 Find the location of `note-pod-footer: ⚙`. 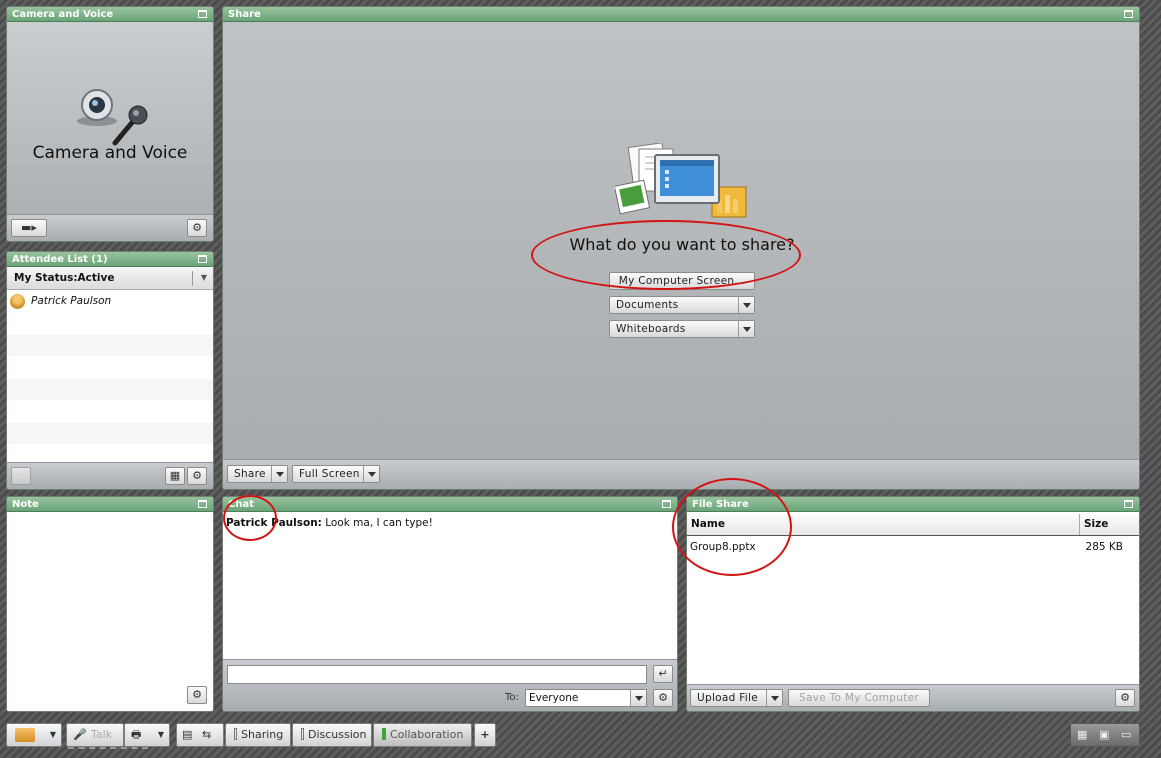

note-pod-footer: ⚙ is located at coordinates (110, 697).